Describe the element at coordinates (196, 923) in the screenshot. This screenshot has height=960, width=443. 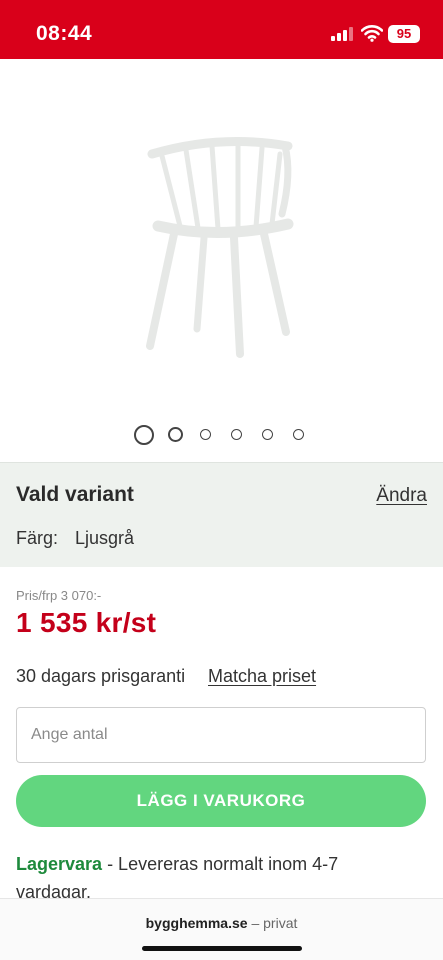
I see `domain-name: bygghemma.se` at that location.